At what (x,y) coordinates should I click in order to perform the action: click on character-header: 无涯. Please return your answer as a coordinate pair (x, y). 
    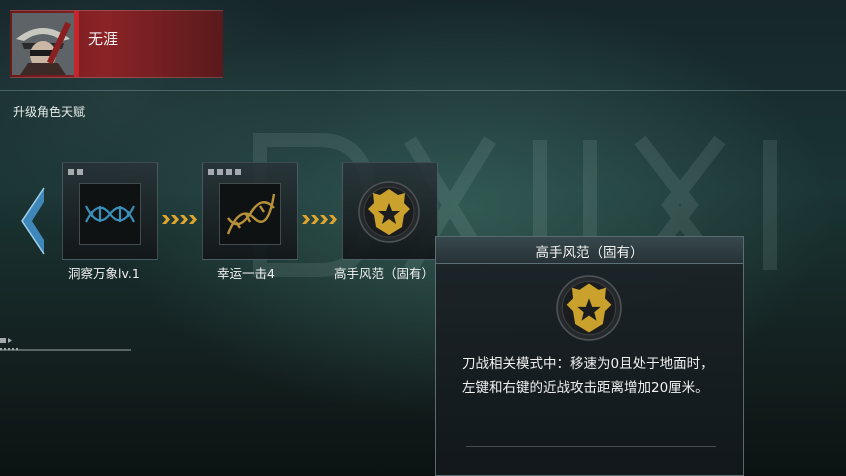
    Looking at the image, I should click on (116, 44).